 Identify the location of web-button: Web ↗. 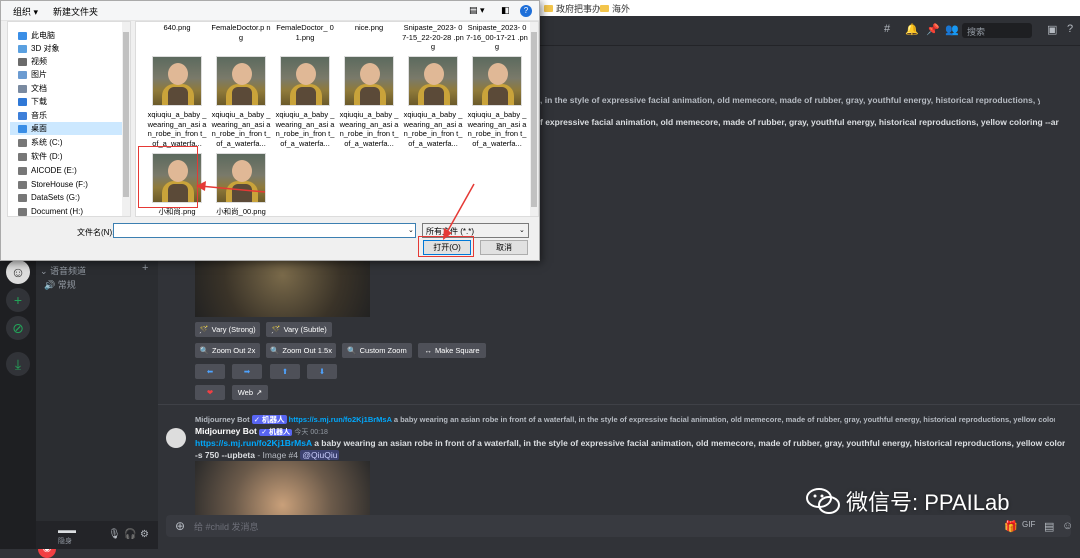
(250, 392).